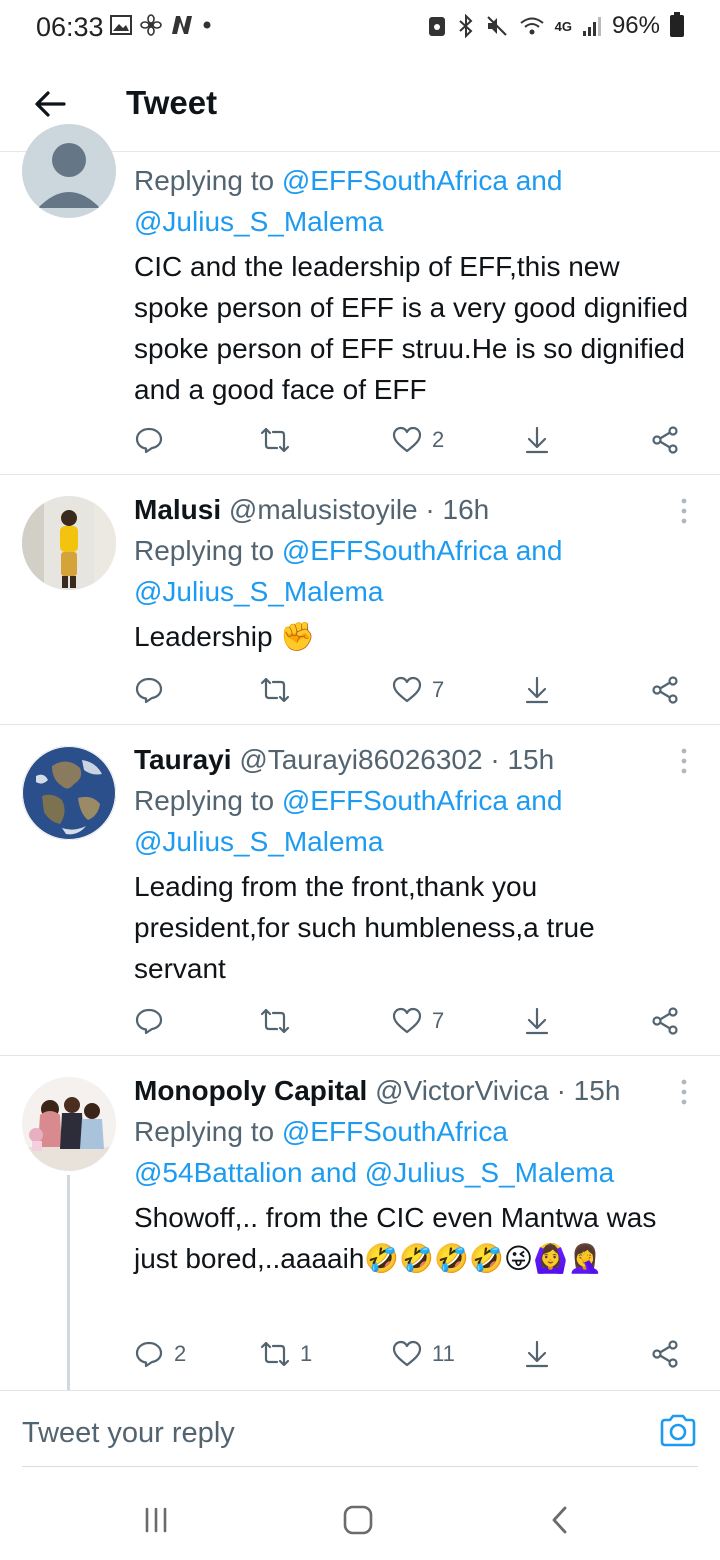 This screenshot has width=720, height=1560. Describe the element at coordinates (462, 1090) in the screenshot. I see `user-handle: @VictorVivica` at that location.